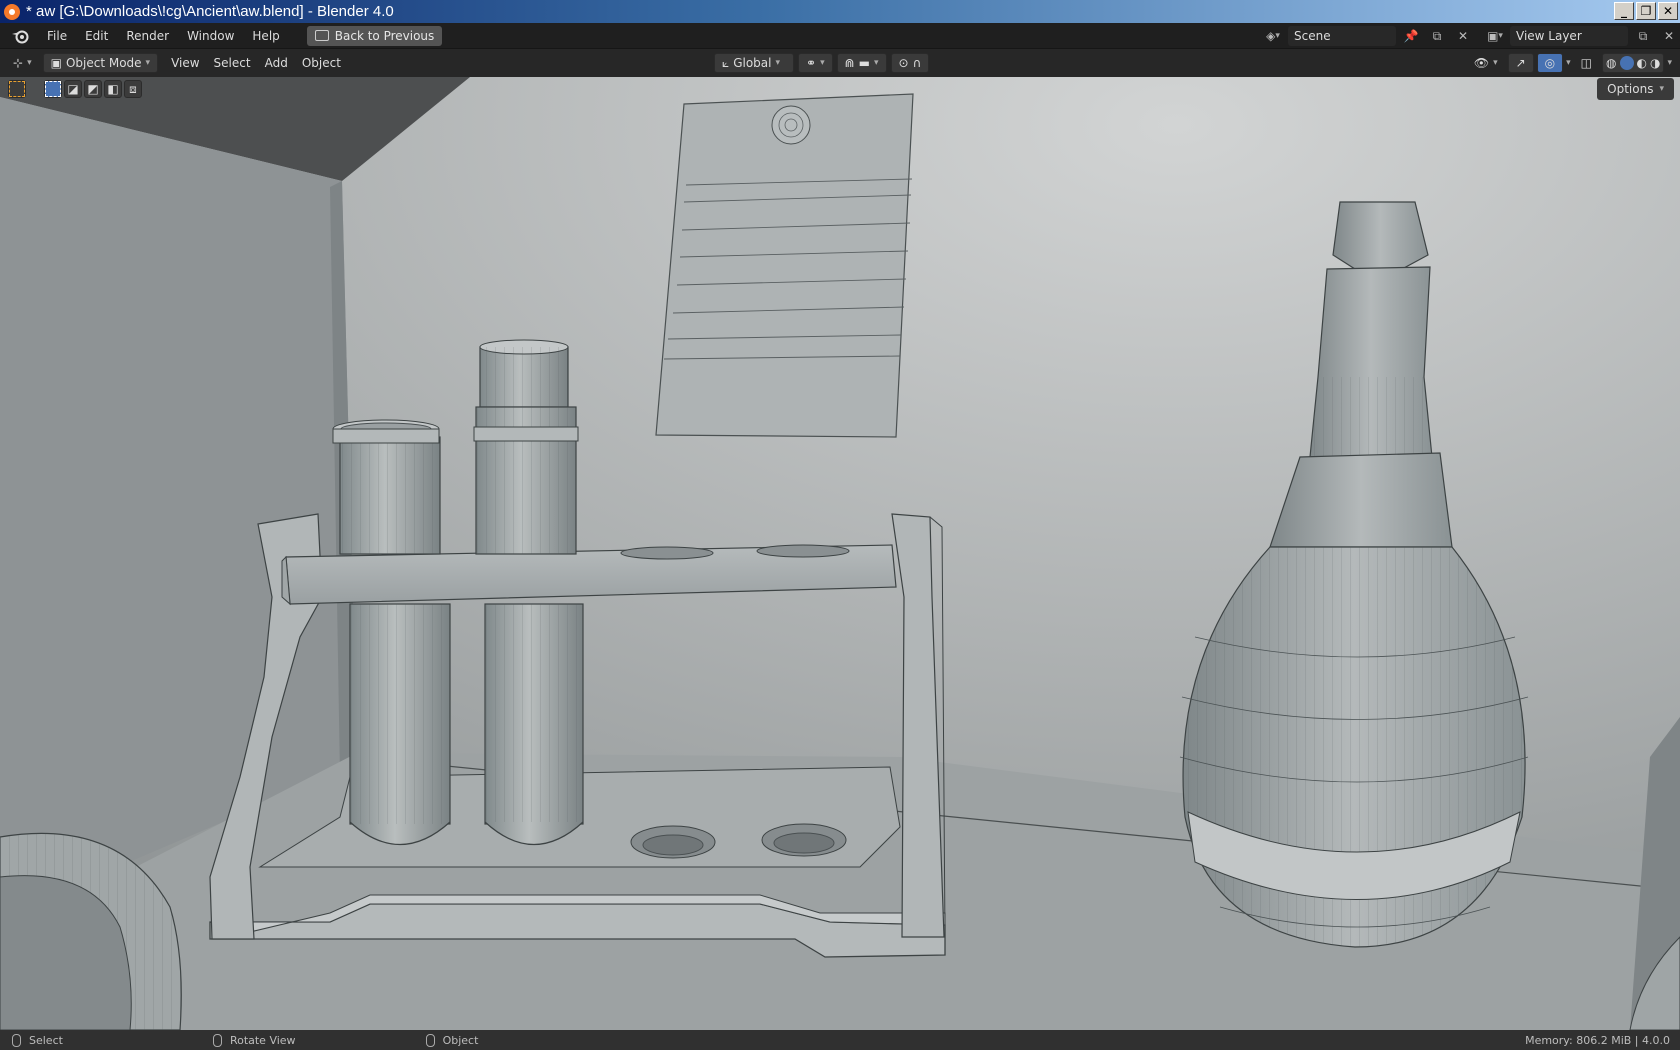 Image resolution: width=1680 pixels, height=1050 pixels. I want to click on selection-mode-extend: ◪, so click(73, 89).